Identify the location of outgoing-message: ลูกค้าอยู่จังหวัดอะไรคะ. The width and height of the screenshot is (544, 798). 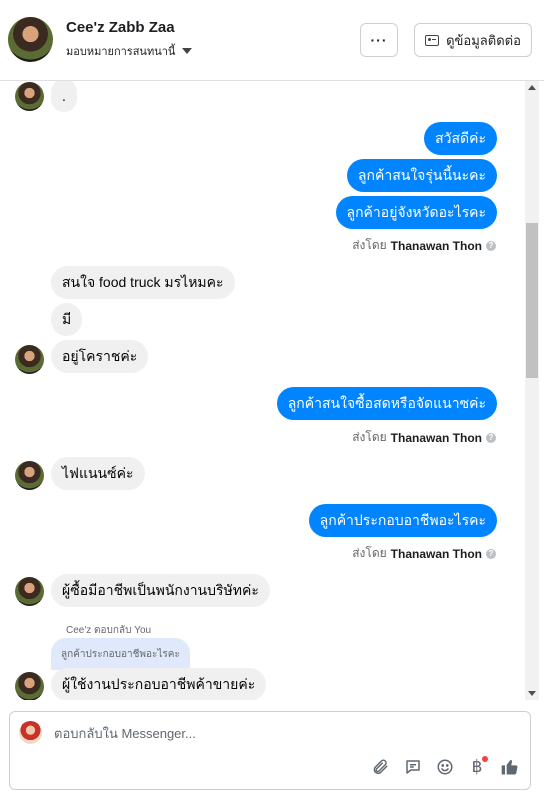
(416, 212).